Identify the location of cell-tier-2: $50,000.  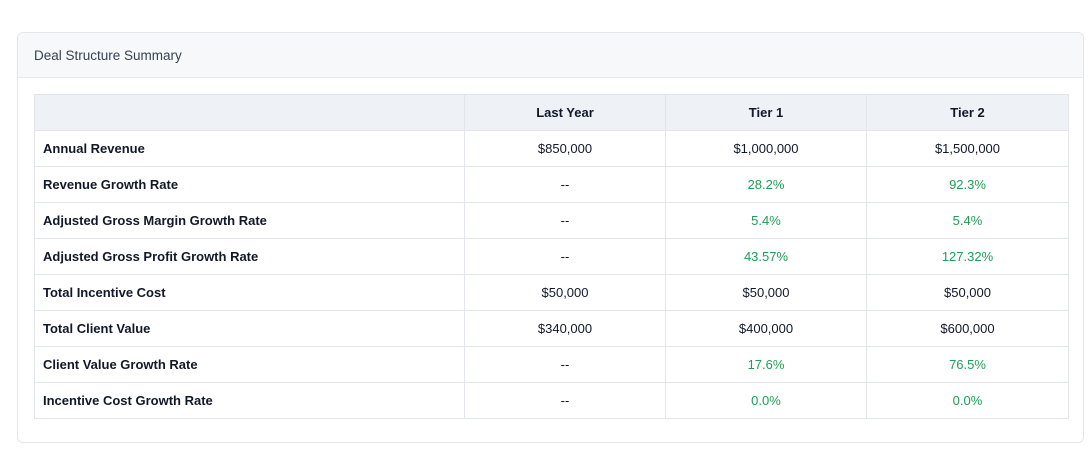
(967, 292).